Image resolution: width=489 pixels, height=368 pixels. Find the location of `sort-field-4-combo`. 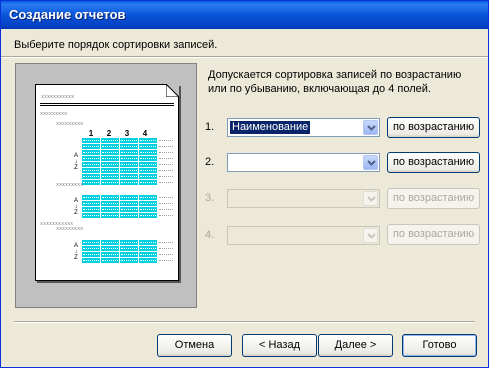

sort-field-4-combo is located at coordinates (303, 235).